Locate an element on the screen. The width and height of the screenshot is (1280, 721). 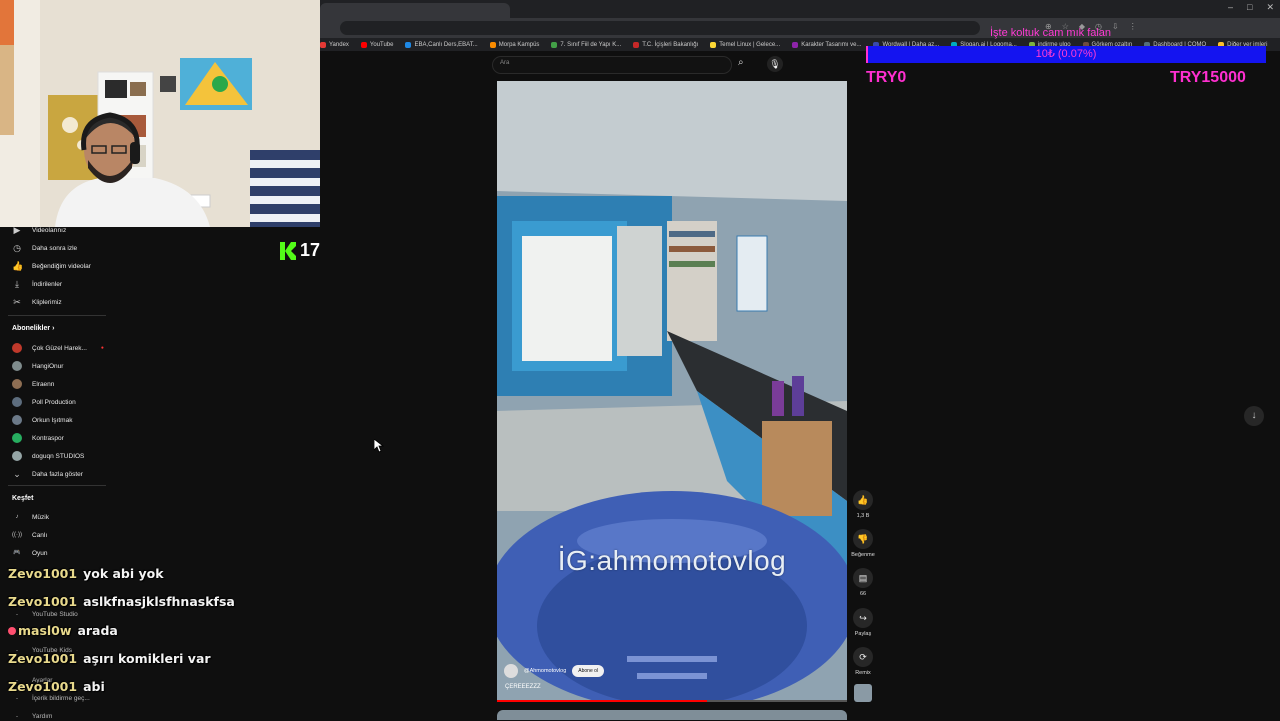
video-caption: İG:ahmomotovlog is located at coordinates (672, 560).